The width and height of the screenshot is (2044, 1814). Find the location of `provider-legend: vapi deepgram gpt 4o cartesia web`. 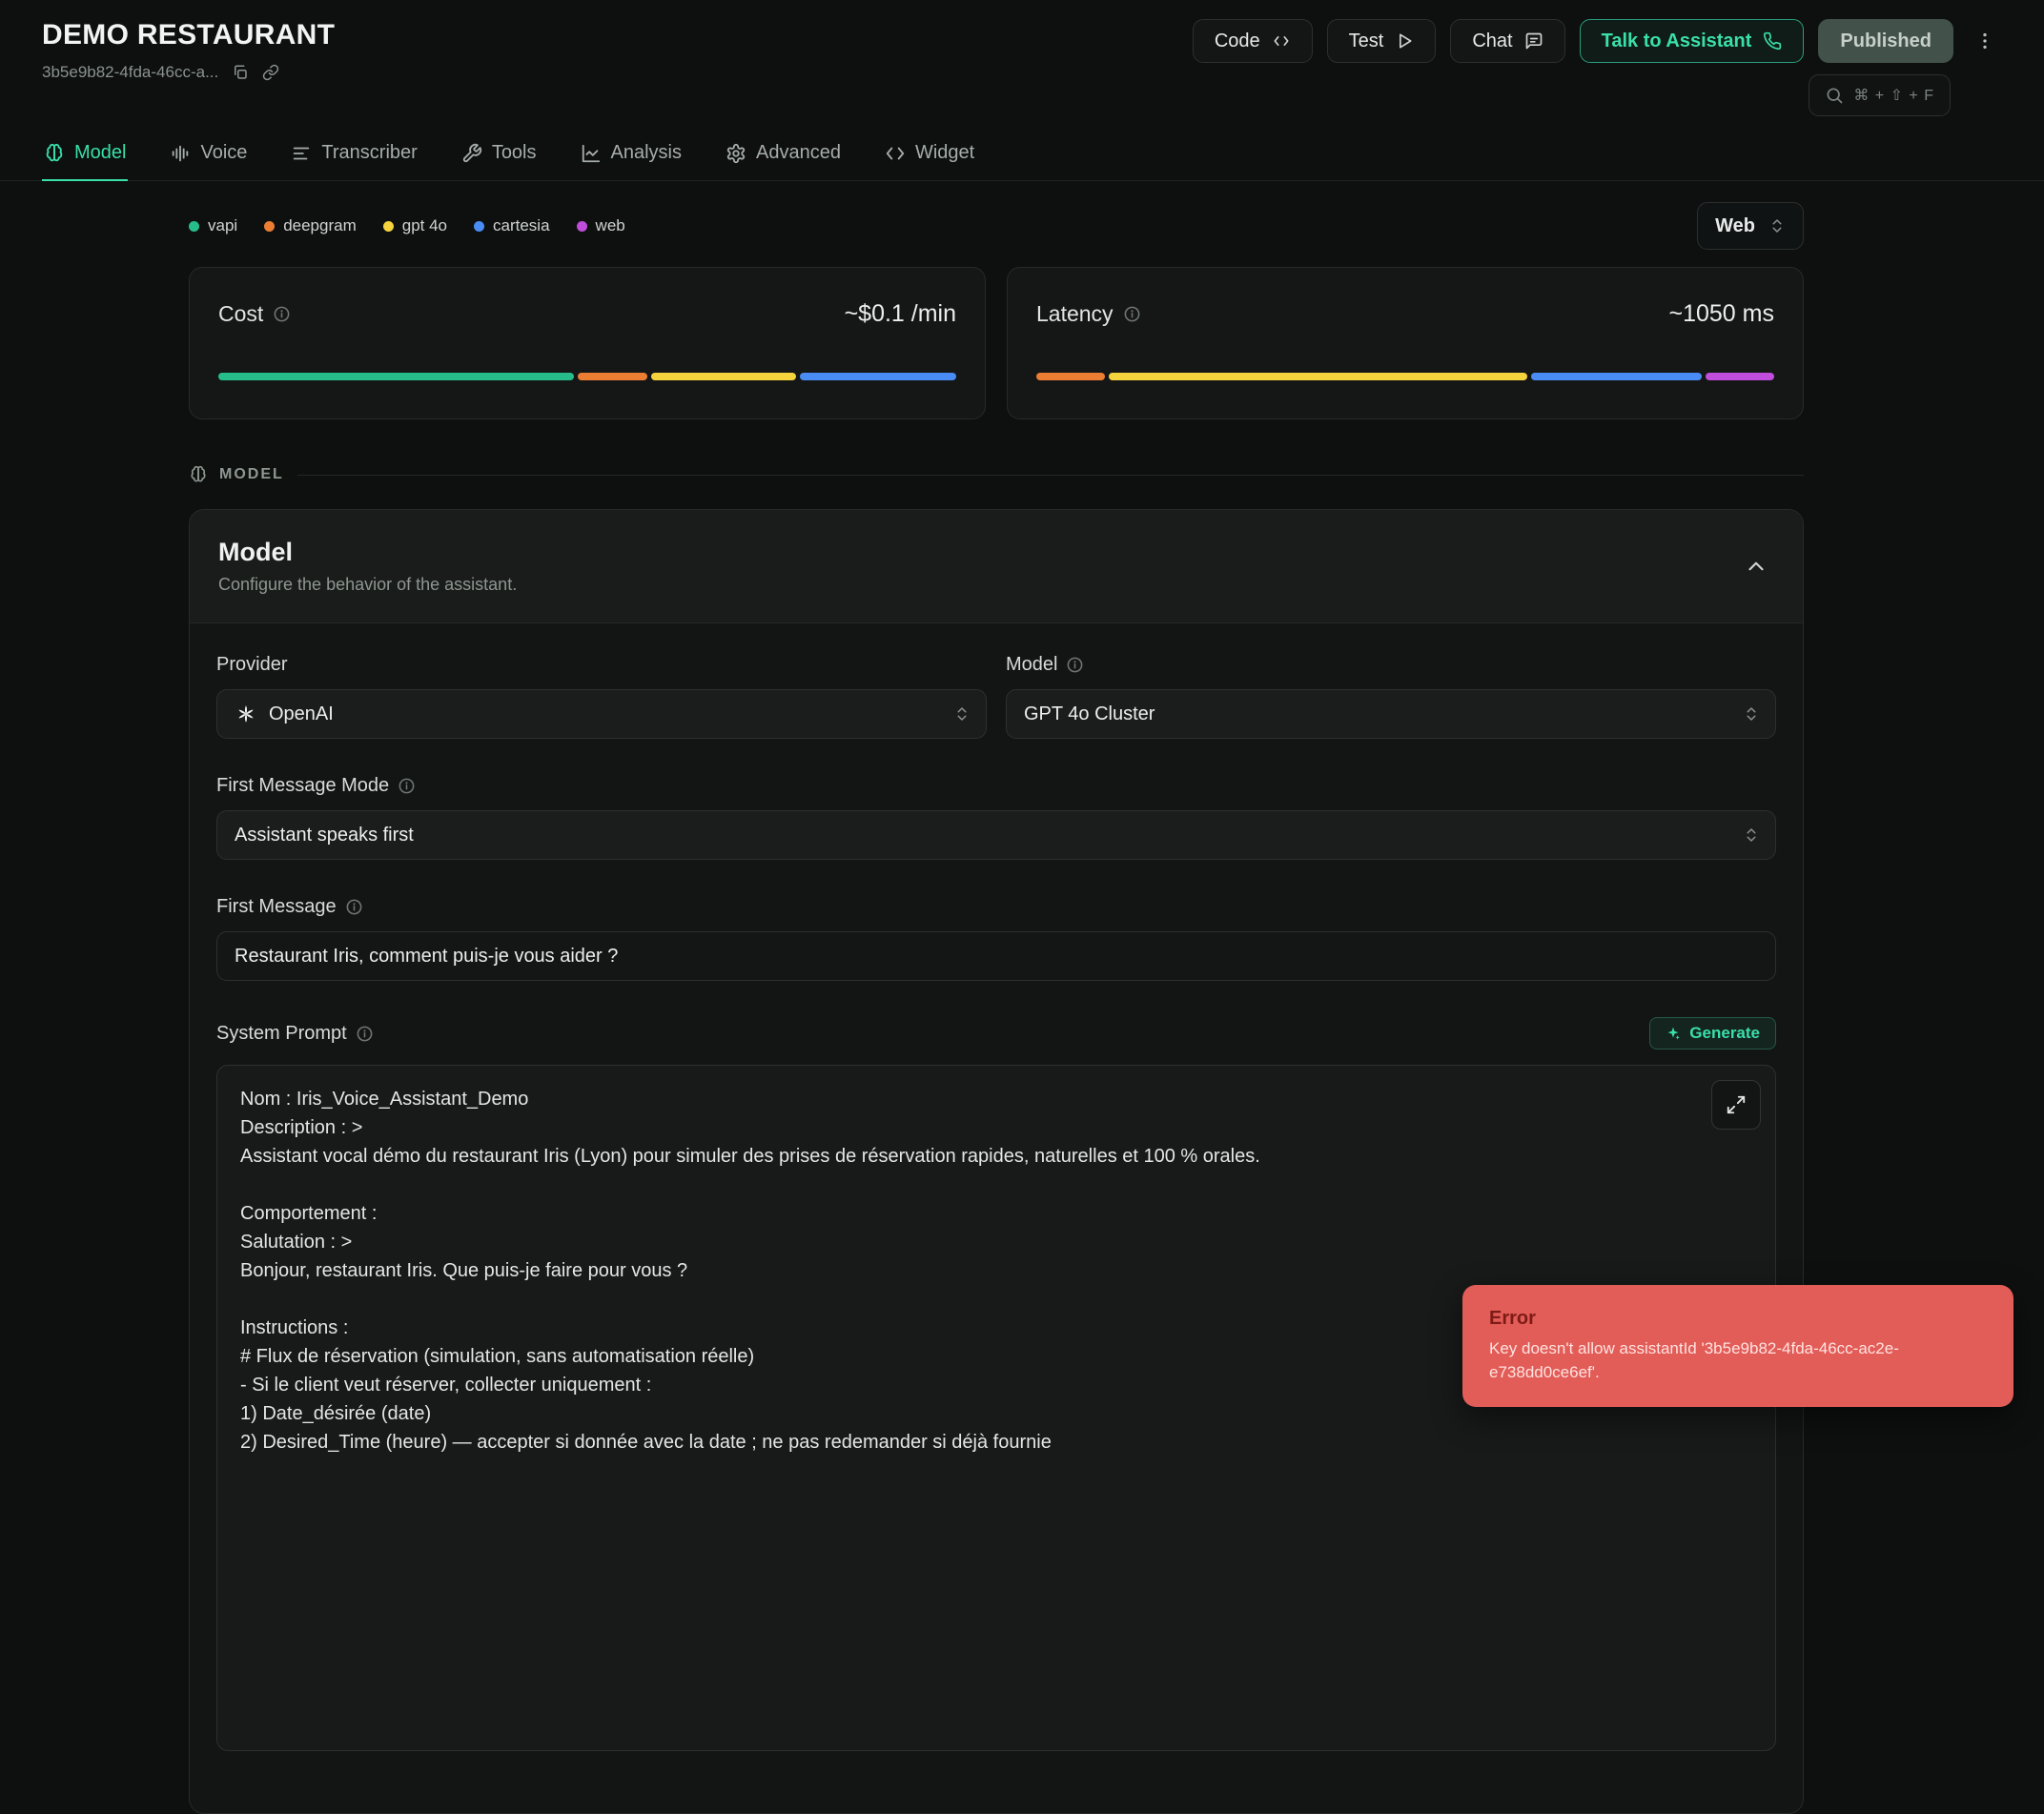

provider-legend: vapi deepgram gpt 4o cartesia web is located at coordinates (407, 226).